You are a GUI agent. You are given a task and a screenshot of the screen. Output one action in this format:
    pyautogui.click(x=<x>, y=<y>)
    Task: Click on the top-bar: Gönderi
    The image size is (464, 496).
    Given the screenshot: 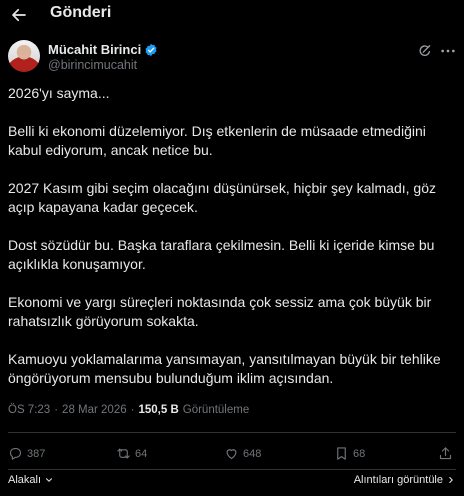 What is the action you would take?
    pyautogui.click(x=232, y=15)
    